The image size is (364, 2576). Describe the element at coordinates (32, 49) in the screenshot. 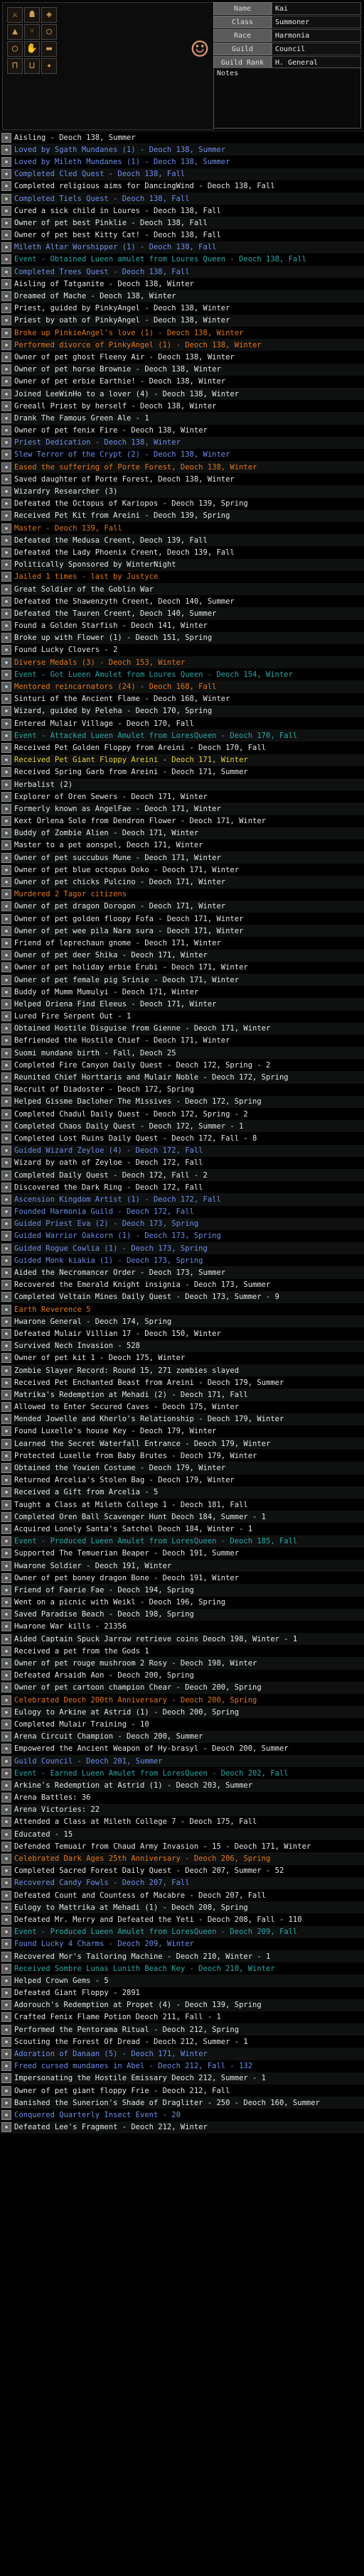

I see `gauntlet-slot-icon: ✋` at that location.